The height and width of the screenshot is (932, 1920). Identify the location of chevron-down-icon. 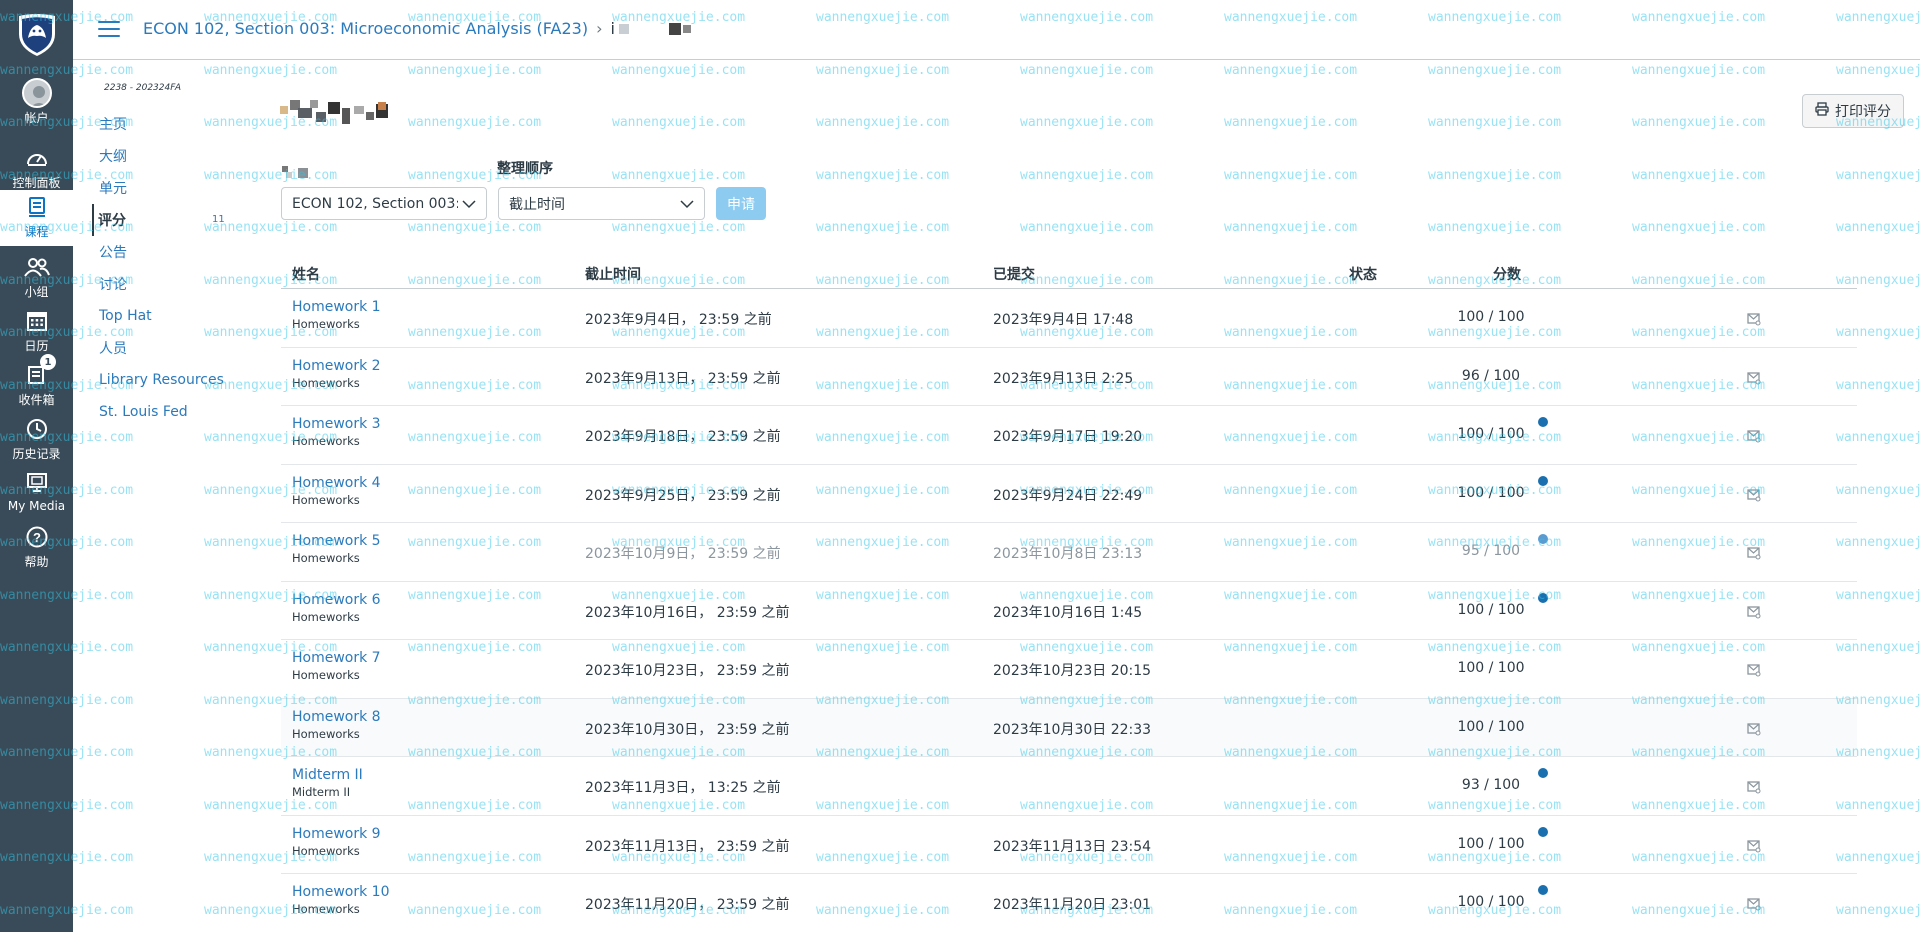
(469, 204).